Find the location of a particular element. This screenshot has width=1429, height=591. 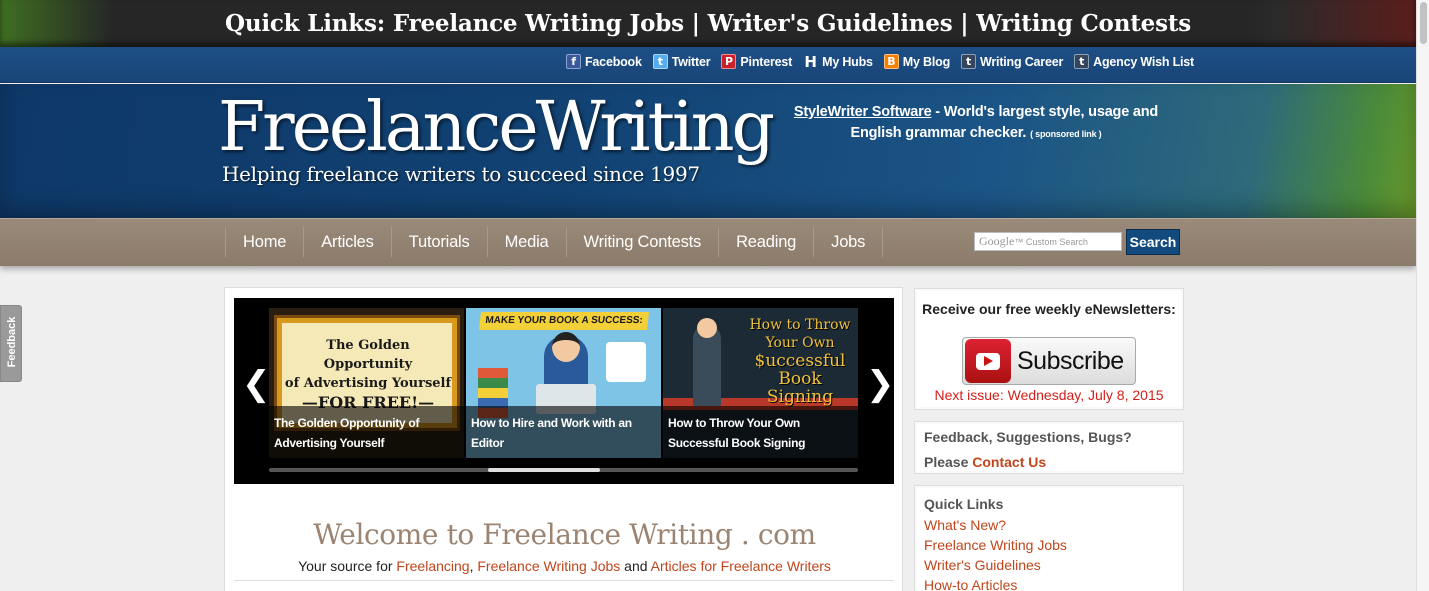

quick-links-title: Quick Links is located at coordinates (964, 504).